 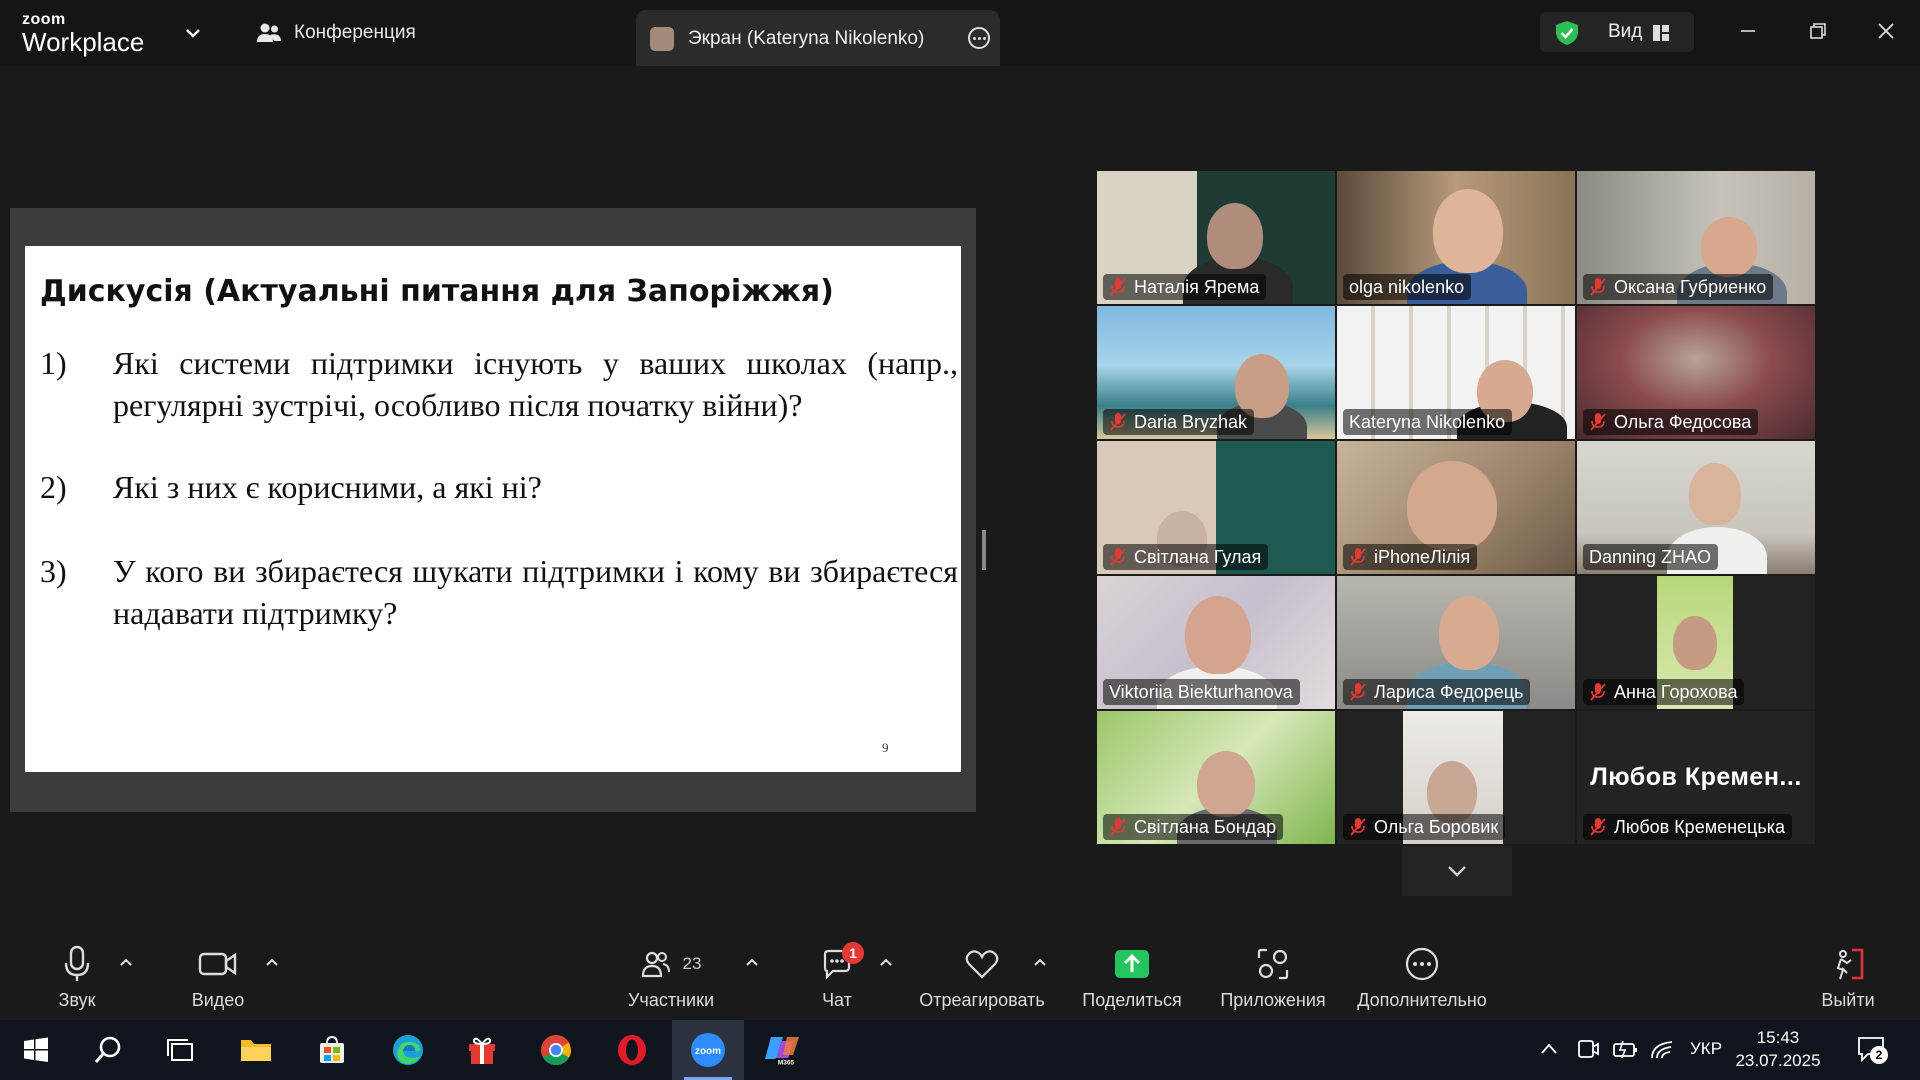 I want to click on tab-screen-share: Экран (Kateryna Nikolenko), so click(x=818, y=39).